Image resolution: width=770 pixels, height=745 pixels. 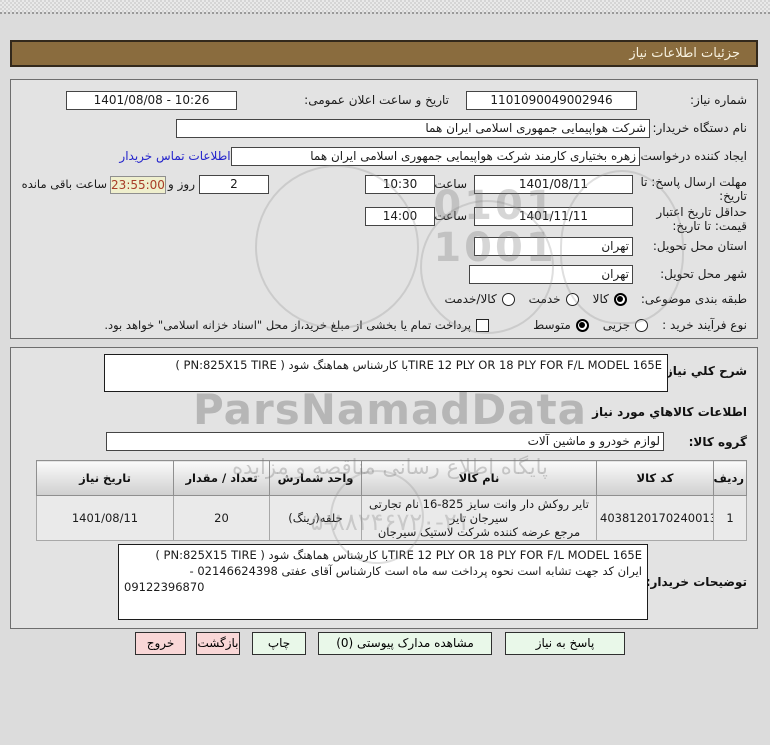 What do you see at coordinates (400, 184) in the screenshot?
I see `deadline-time-field: 10:30` at bounding box center [400, 184].